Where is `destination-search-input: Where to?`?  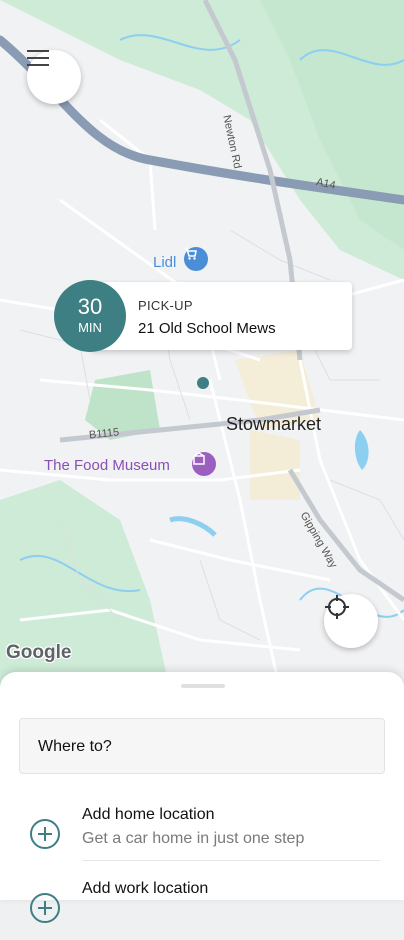
destination-search-input: Where to? is located at coordinates (202, 746).